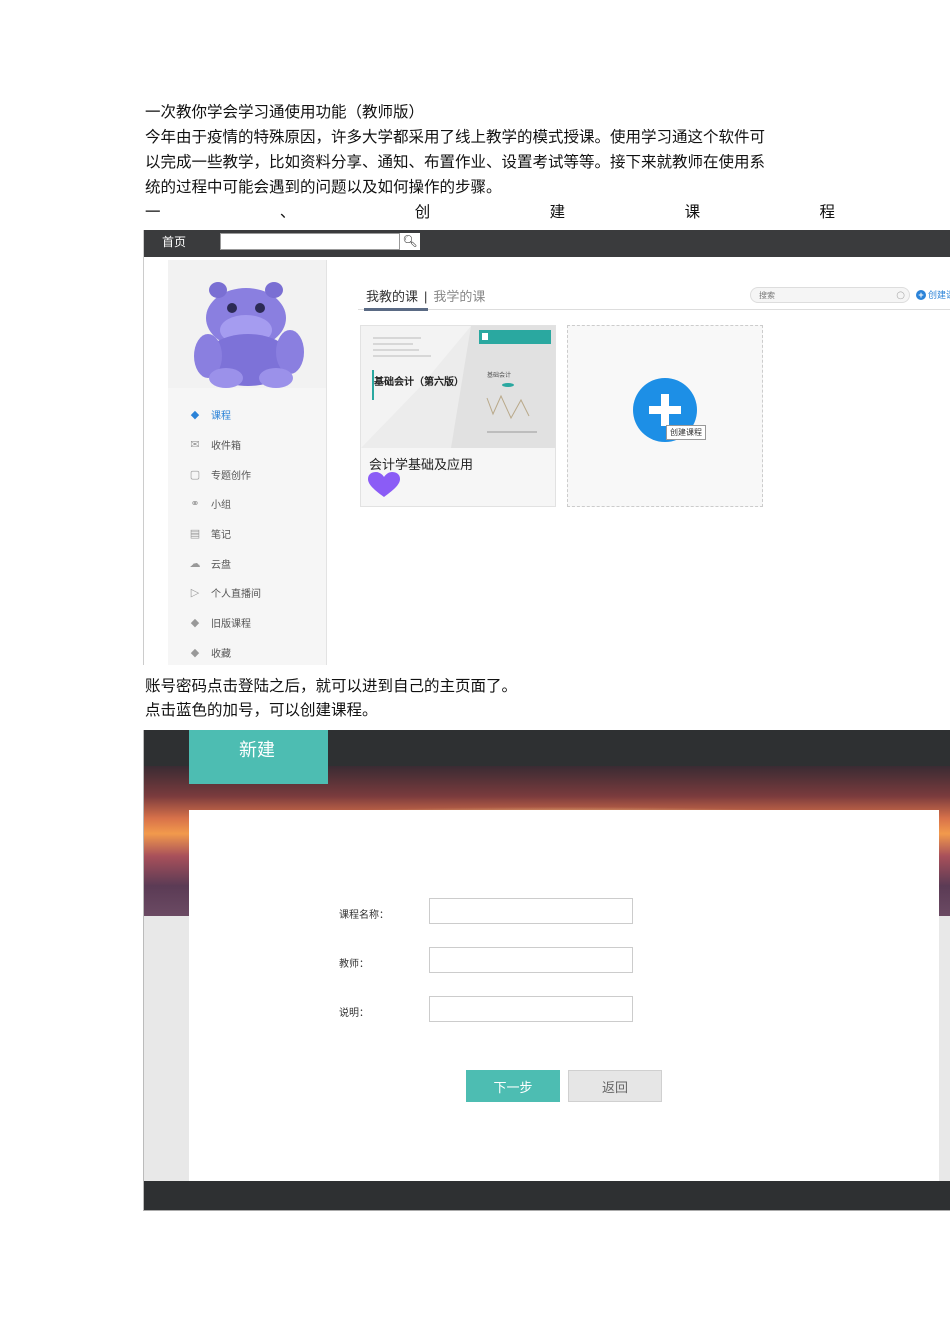  What do you see at coordinates (195, 593) in the screenshot?
I see `play-icon: ▷` at bounding box center [195, 593].